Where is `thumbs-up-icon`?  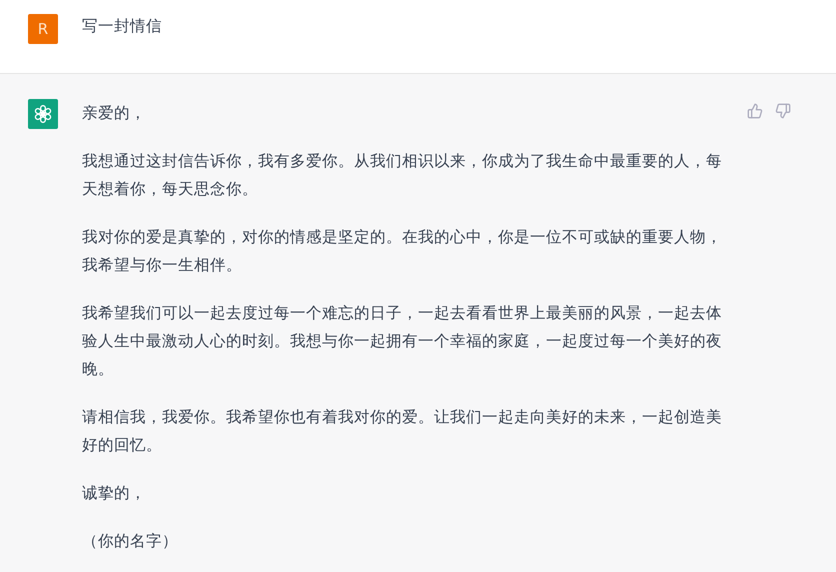 thumbs-up-icon is located at coordinates (755, 111).